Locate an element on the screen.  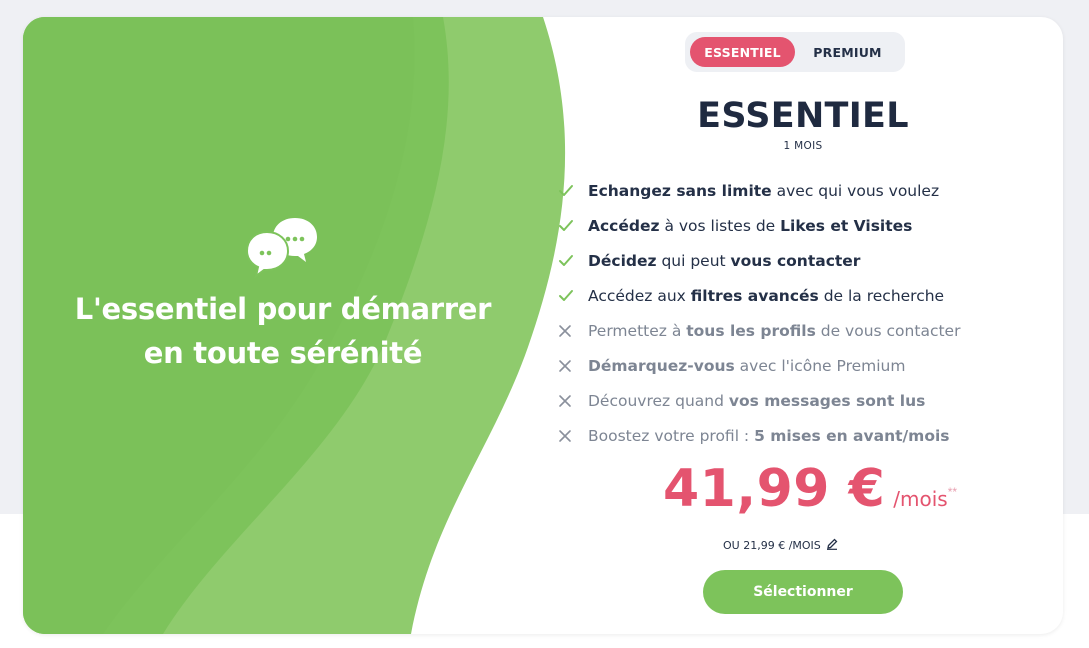
feature-text-bold: vous contacter is located at coordinates (795, 260).